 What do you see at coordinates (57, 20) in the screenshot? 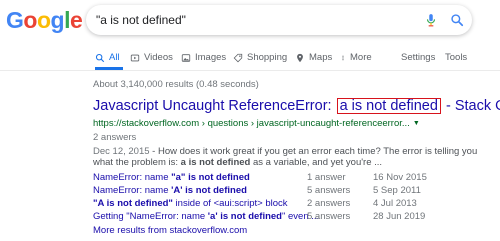
I see `logo-letter: g` at bounding box center [57, 20].